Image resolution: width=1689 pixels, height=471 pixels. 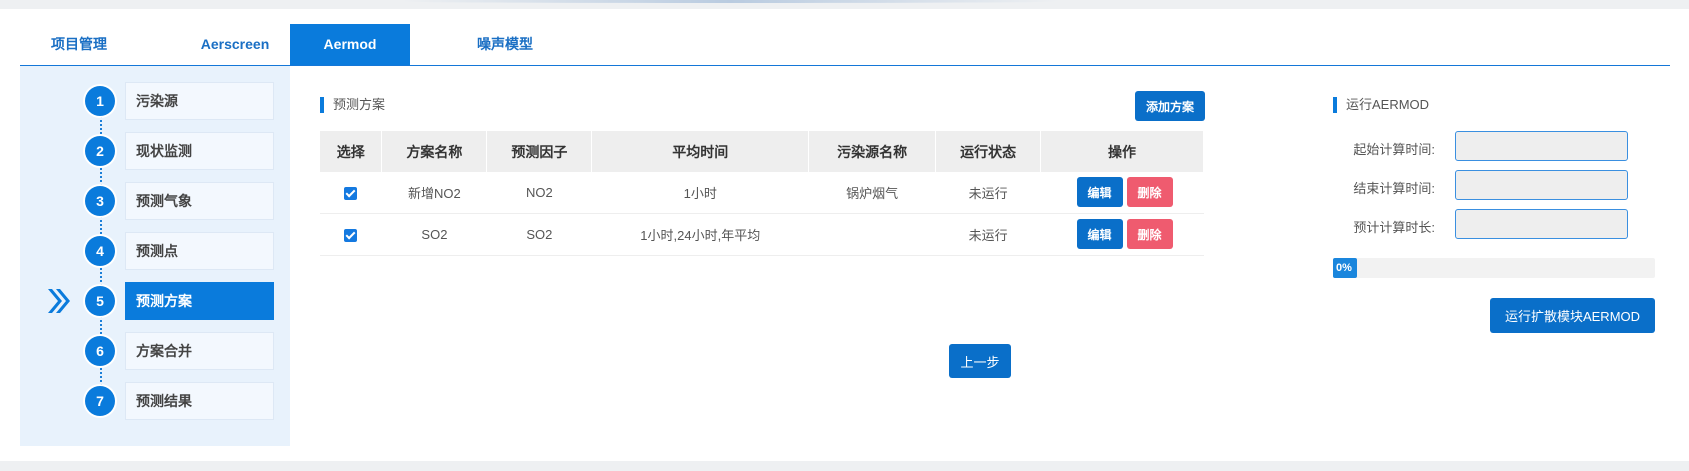 What do you see at coordinates (59, 301) in the screenshot?
I see `double-chevron-right-icon` at bounding box center [59, 301].